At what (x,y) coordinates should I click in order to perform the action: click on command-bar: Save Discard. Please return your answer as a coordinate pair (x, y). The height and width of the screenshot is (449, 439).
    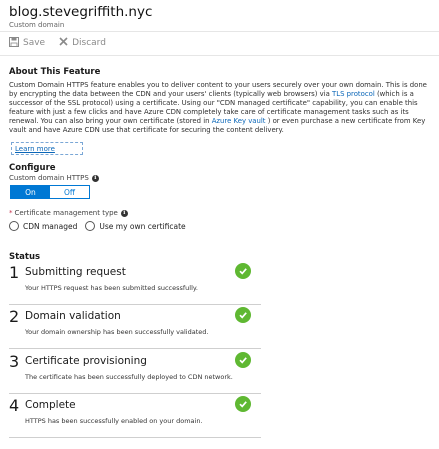
    Looking at the image, I should click on (64, 43).